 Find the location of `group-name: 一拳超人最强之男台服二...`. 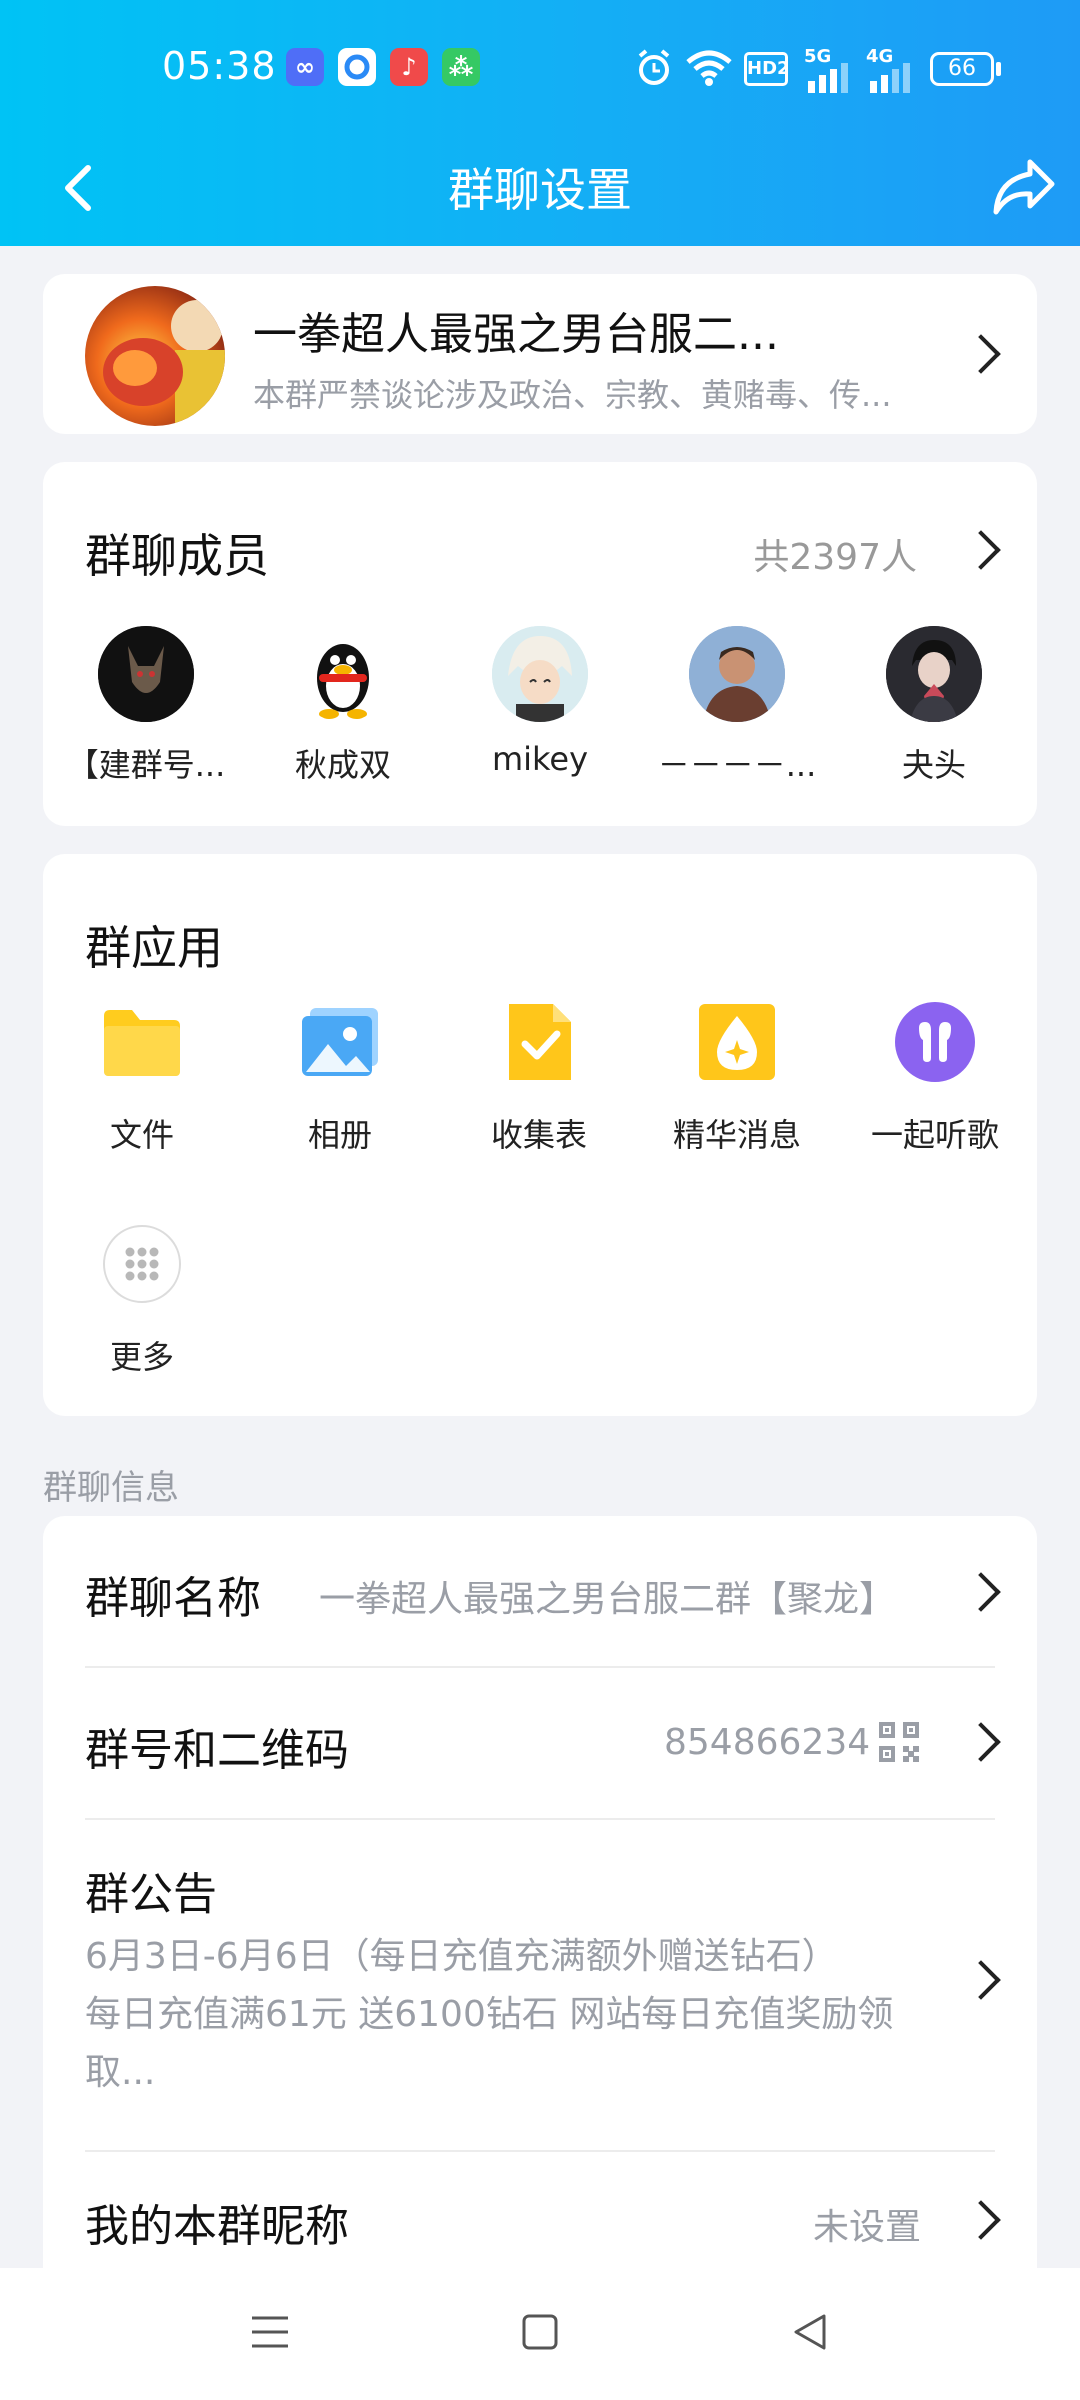

group-name: 一拳超人最强之男台服二... is located at coordinates (516, 334).